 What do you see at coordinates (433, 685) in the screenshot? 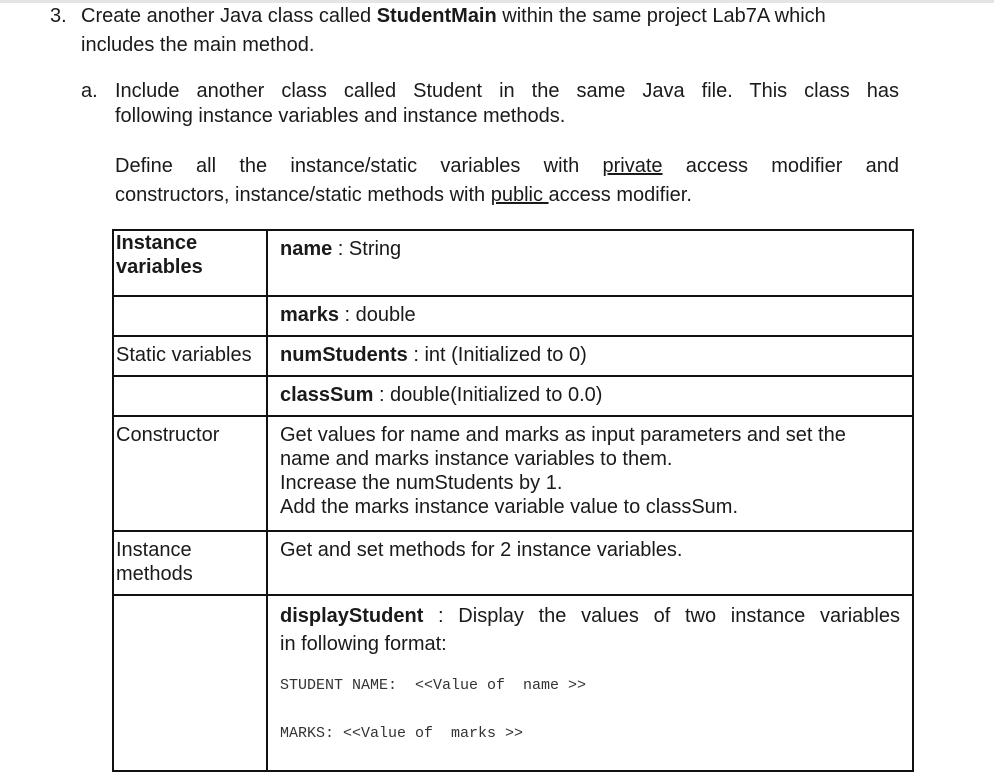
I see `format-line-name: STUDENT NAME: <<Value of name >>` at bounding box center [433, 685].